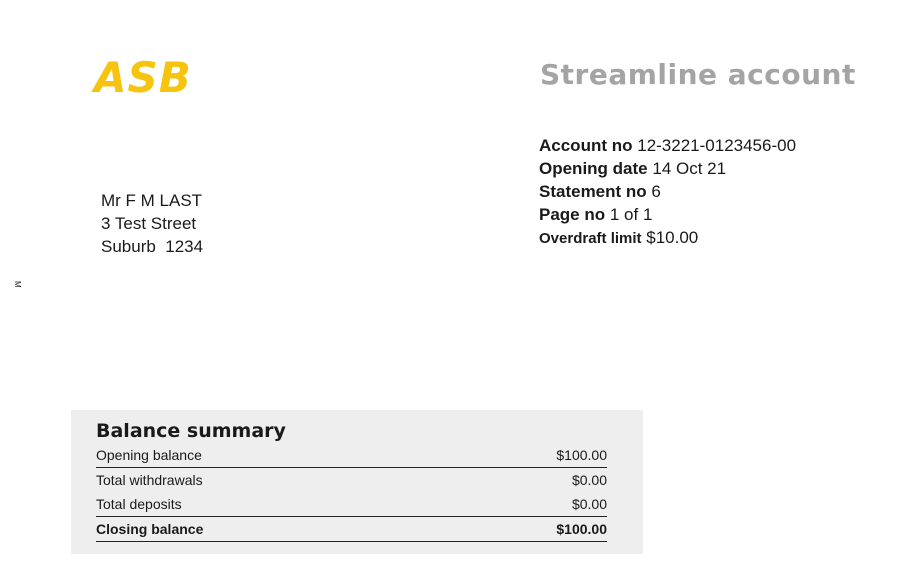 This screenshot has width=902, height=565. What do you see at coordinates (152, 200) in the screenshot?
I see `address-line-name: Mr F M LAST` at bounding box center [152, 200].